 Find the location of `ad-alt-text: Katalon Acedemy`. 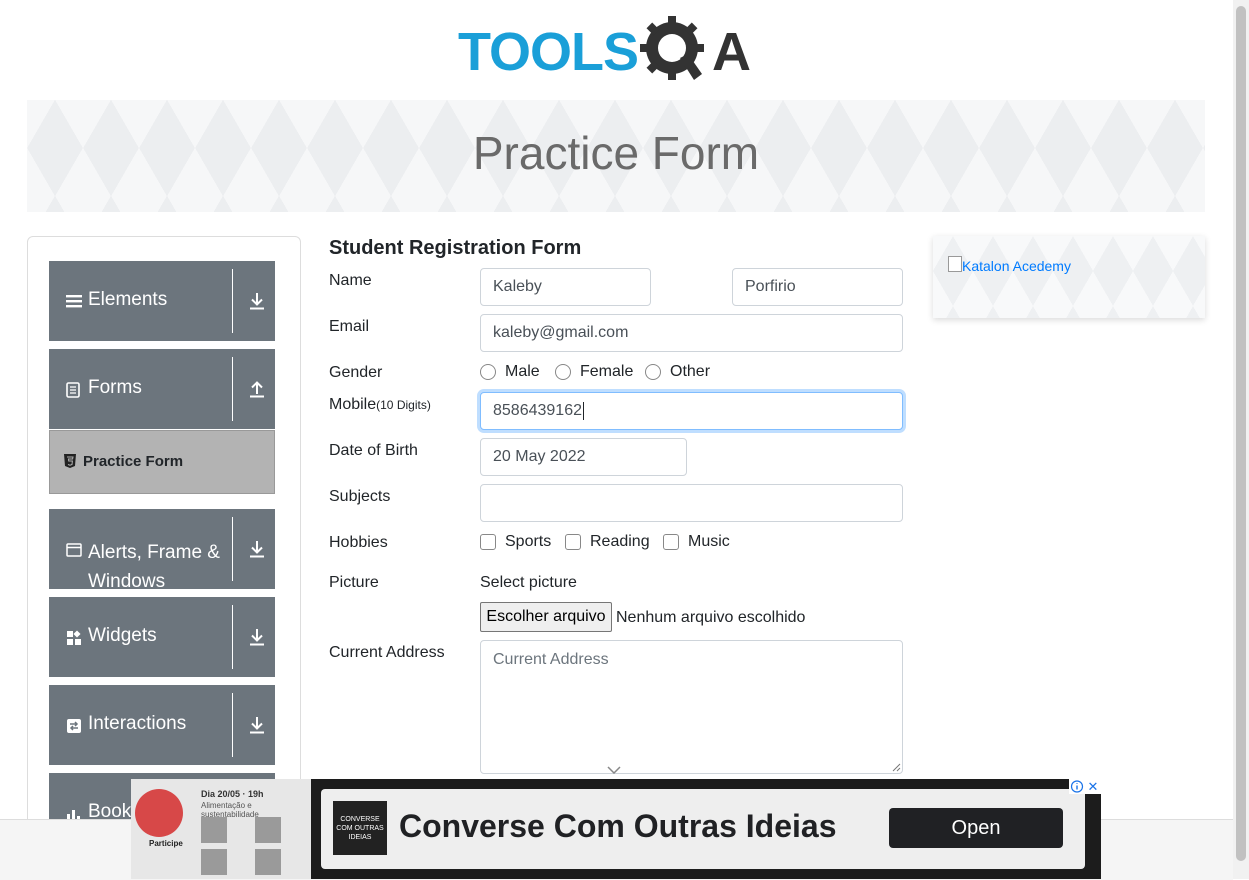

ad-alt-text: Katalon Acedemy is located at coordinates (1016, 266).